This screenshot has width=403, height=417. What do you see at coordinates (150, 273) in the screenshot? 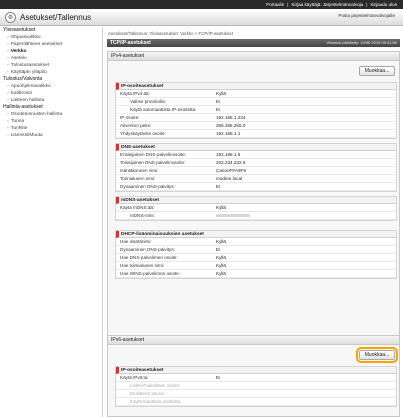
I see `setting-label: Hae WINS-palvelimen osoite:` at bounding box center [150, 273].